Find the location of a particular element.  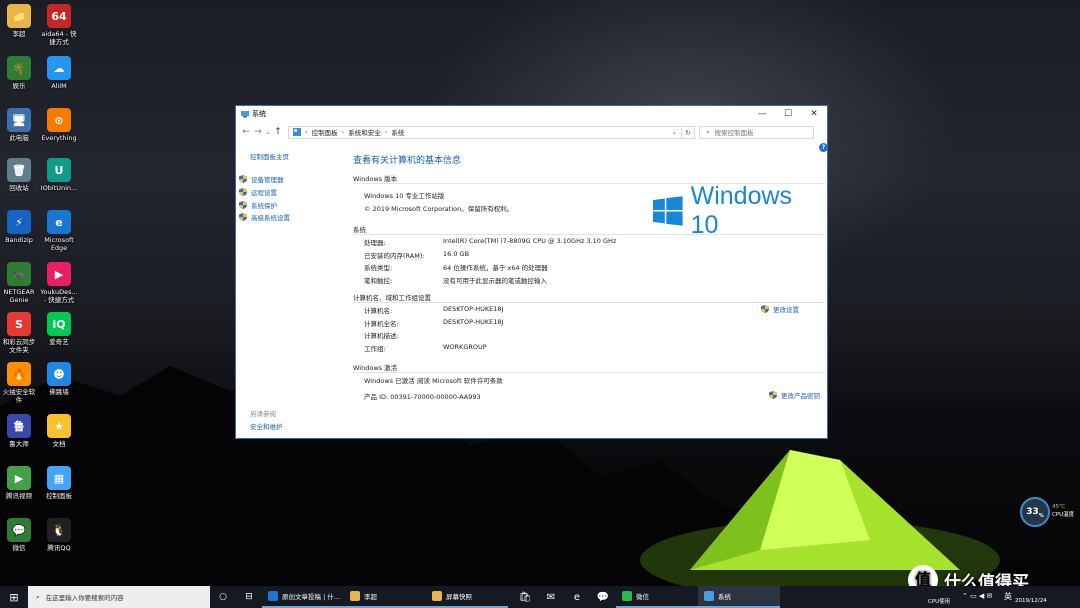

desktop-icon: ▶ YoukuDes... - 快捷方式 is located at coordinates (59, 283).